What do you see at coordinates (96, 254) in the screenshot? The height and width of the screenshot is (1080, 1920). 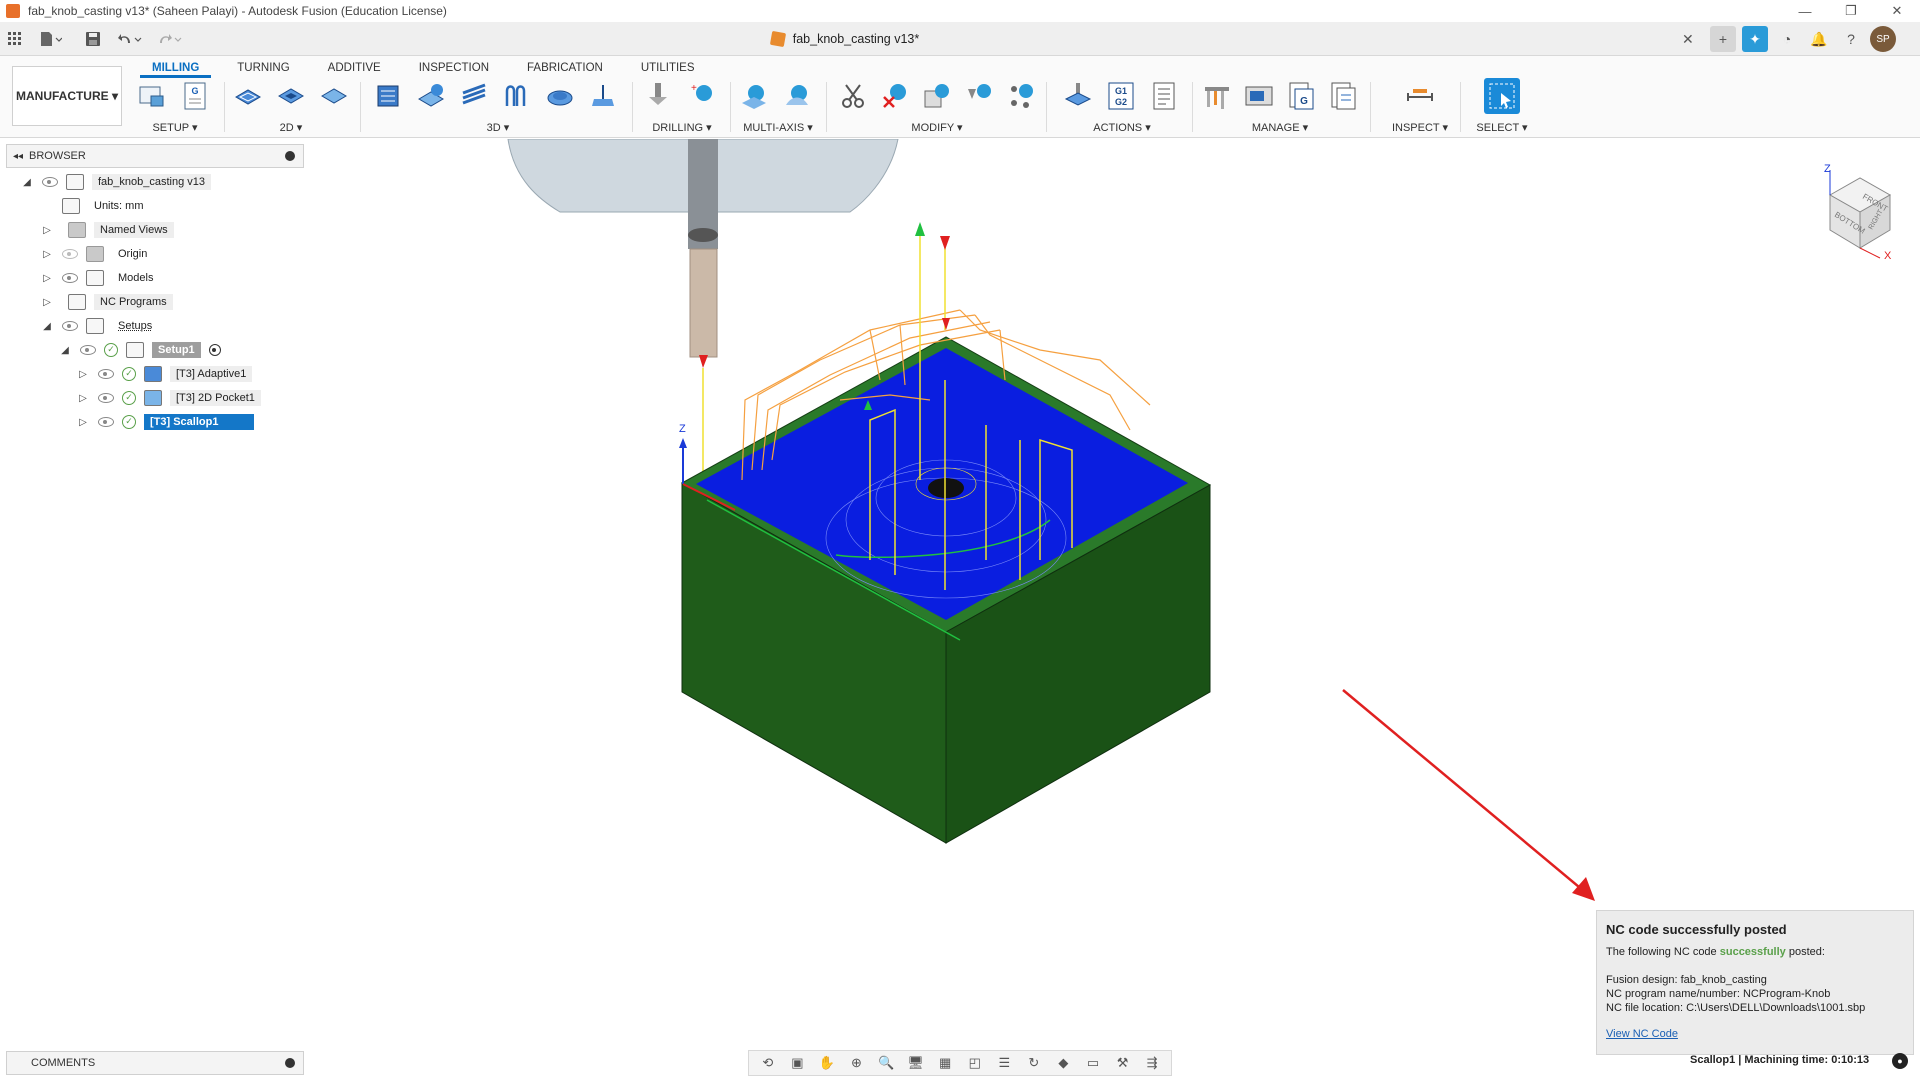 I see `tree-origin: ▷ Origin` at bounding box center [96, 254].